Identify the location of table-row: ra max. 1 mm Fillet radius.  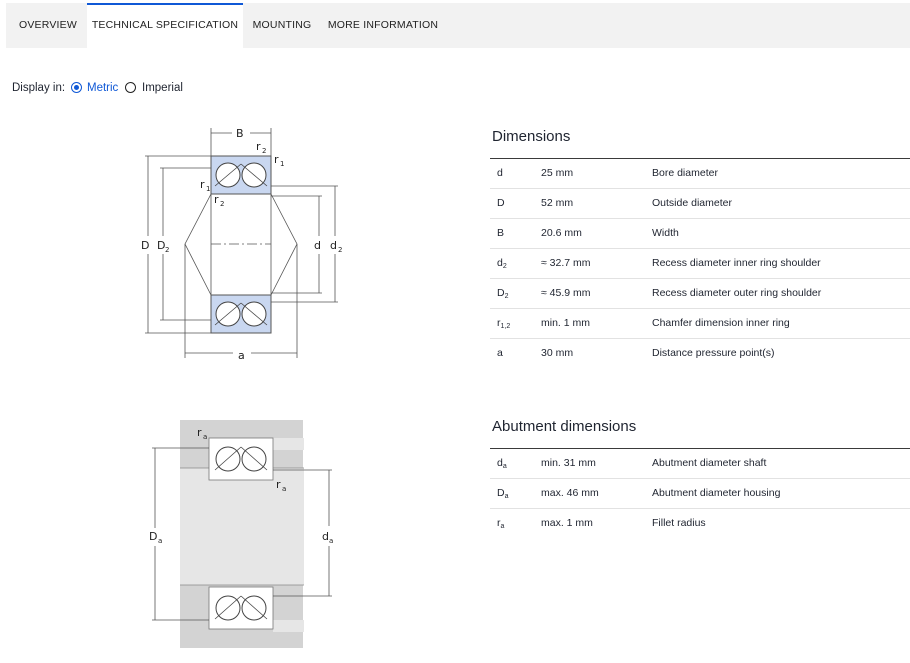
(700, 523).